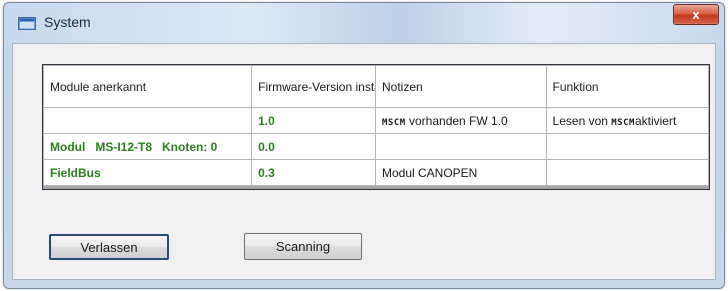 This screenshot has width=728, height=291. Describe the element at coordinates (147, 172) in the screenshot. I see `cell-module: FieldBus` at that location.